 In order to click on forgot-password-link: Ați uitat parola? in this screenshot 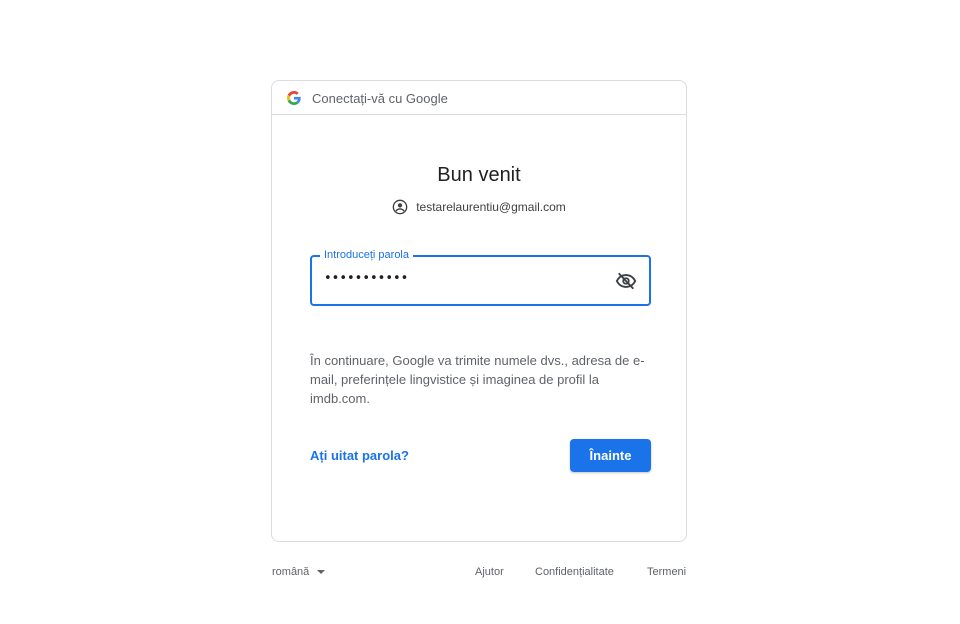, I will do `click(359, 455)`.